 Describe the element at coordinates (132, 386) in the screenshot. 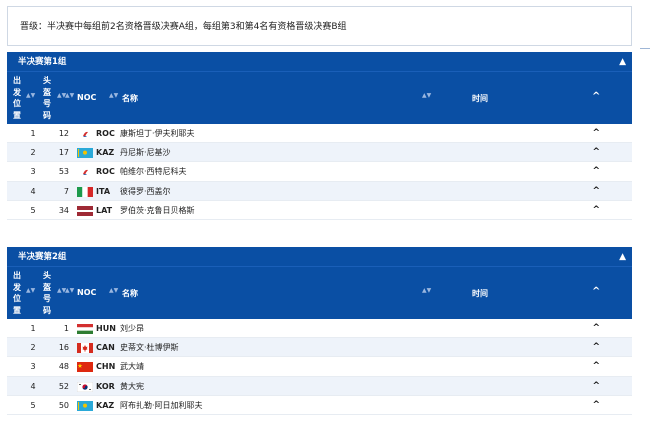

I see `athlete-name: 黄大宪` at that location.